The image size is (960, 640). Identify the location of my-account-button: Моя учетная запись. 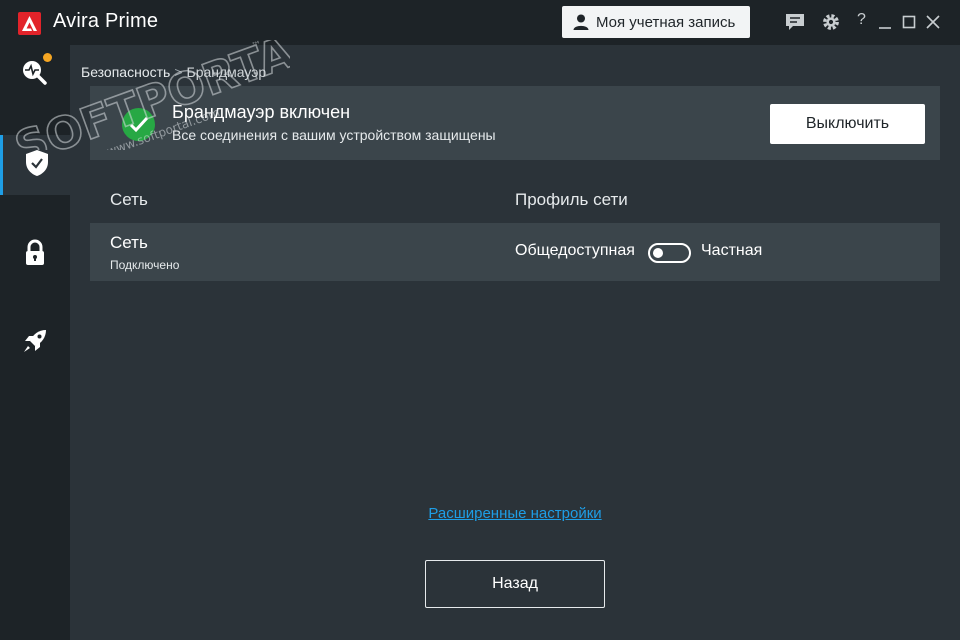
(656, 22).